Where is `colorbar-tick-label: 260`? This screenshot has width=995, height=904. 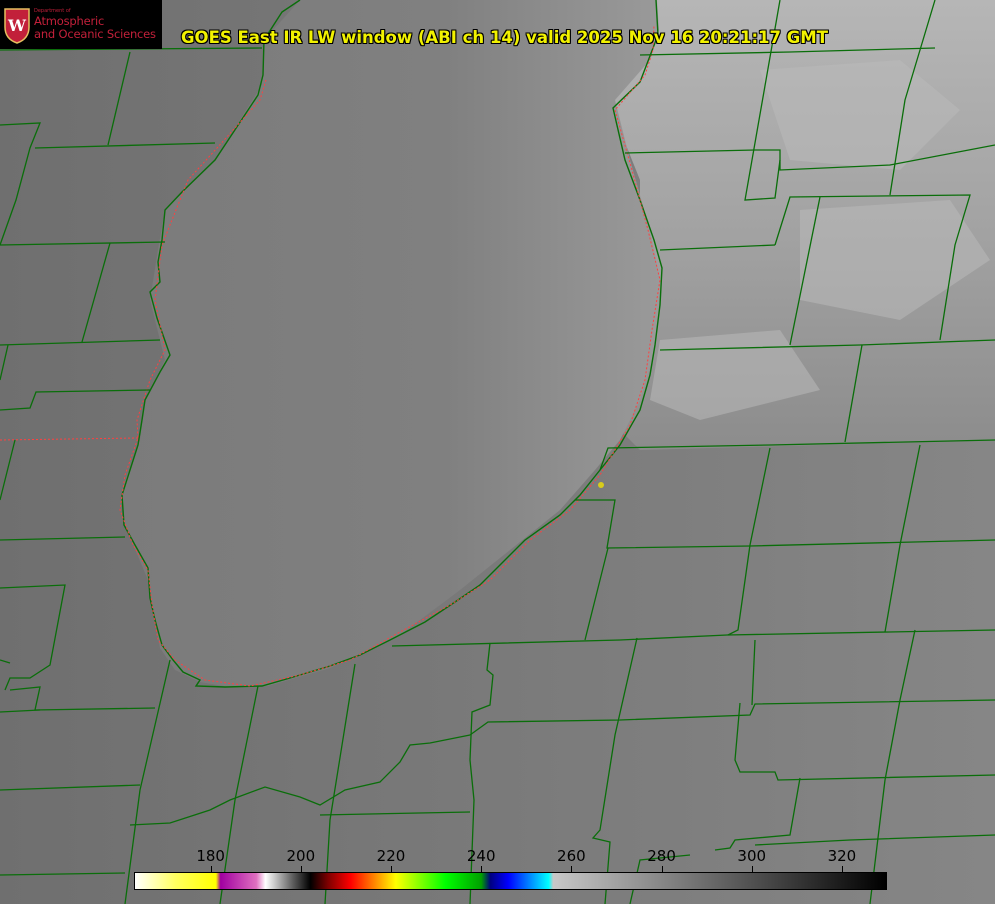 colorbar-tick-label: 260 is located at coordinates (571, 856).